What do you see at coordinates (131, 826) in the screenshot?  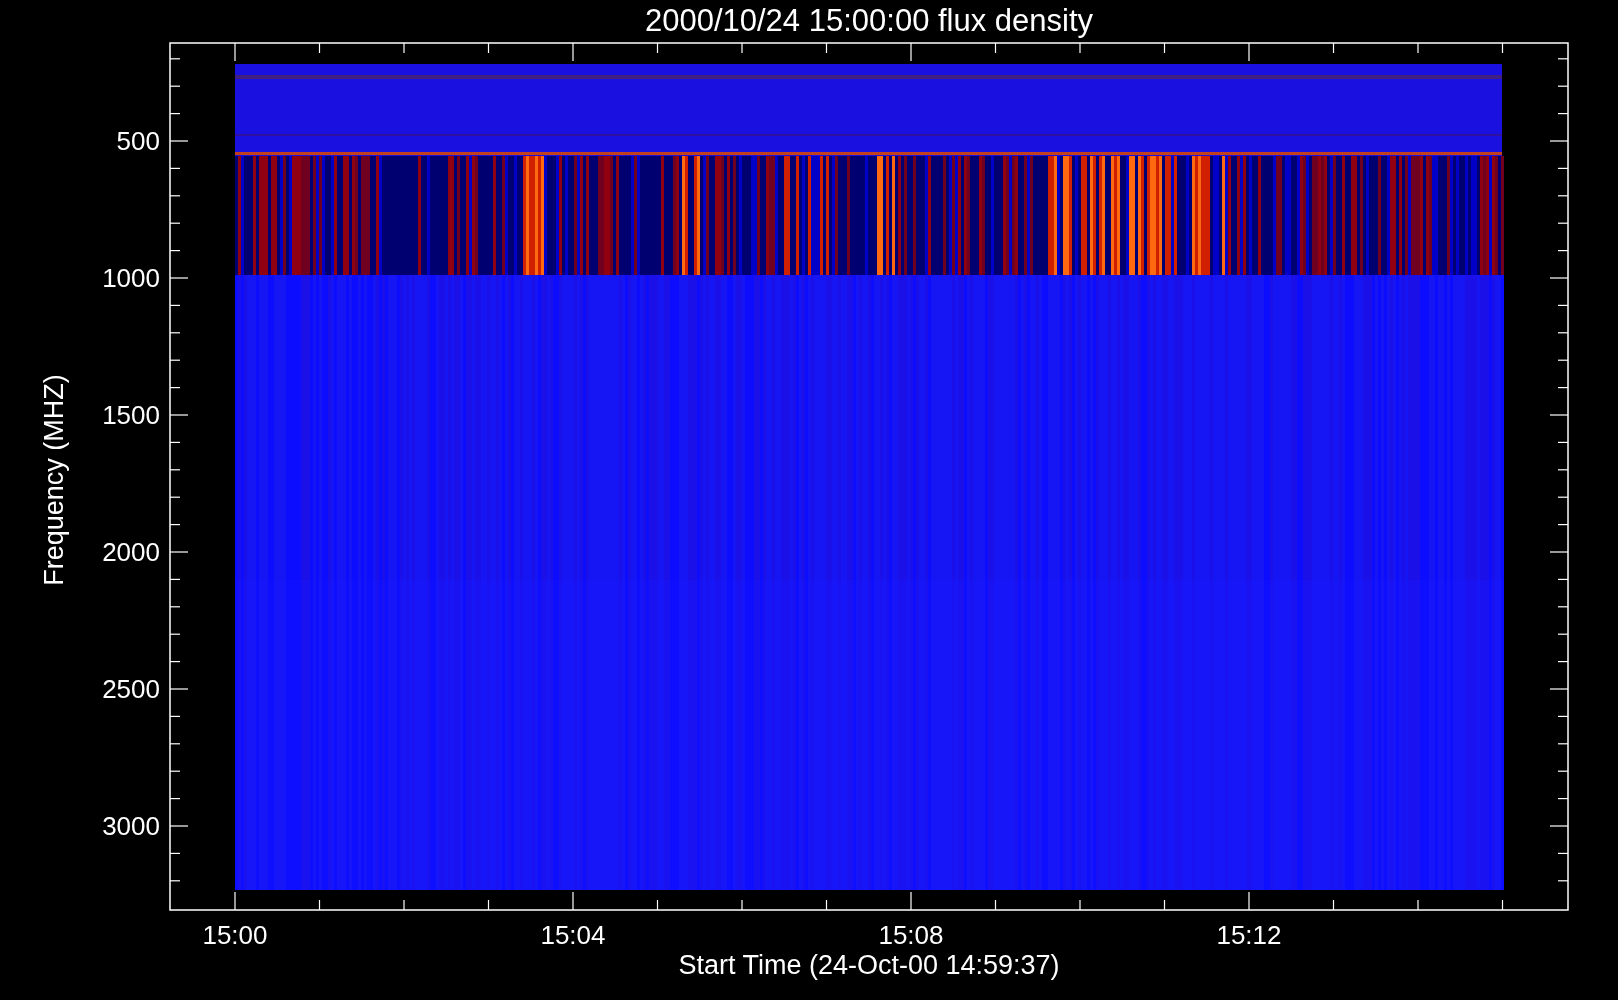 I see `y-tick-label: 3000` at bounding box center [131, 826].